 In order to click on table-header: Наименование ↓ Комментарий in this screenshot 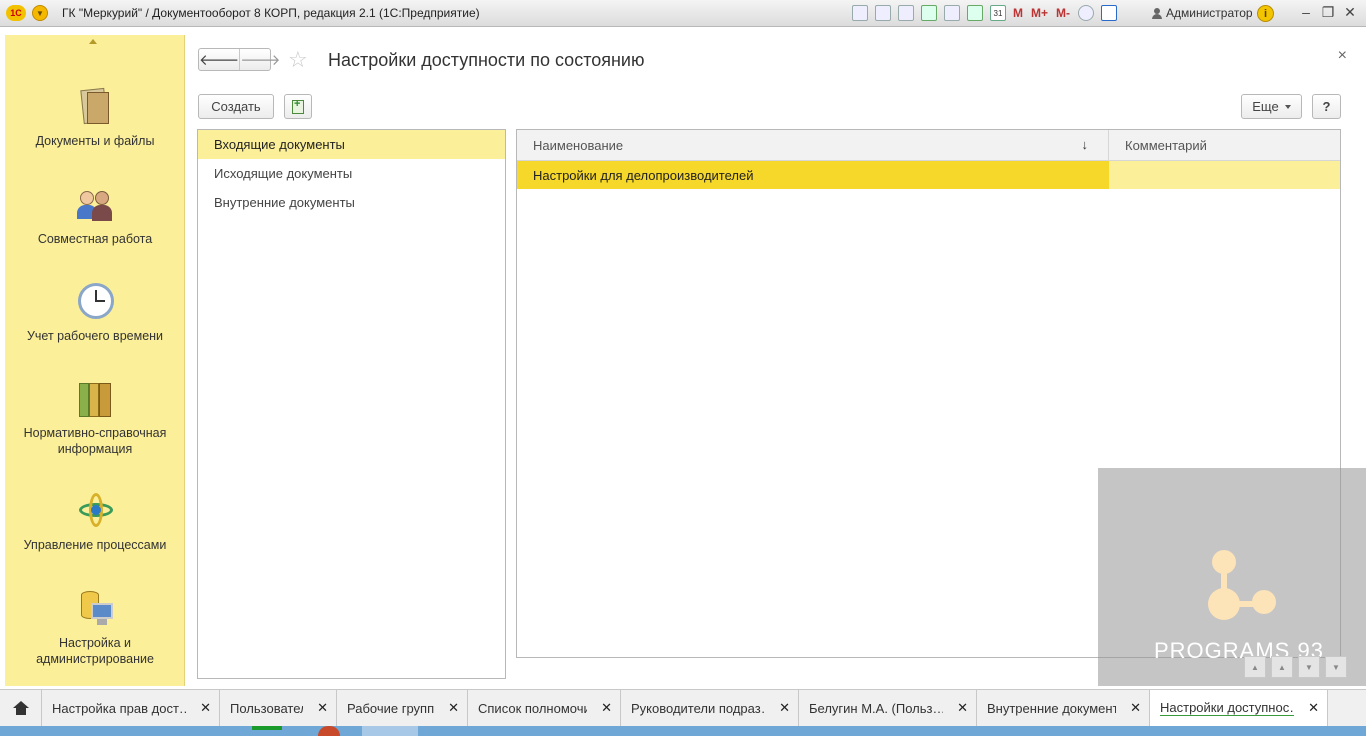, I will do `click(928, 145)`.